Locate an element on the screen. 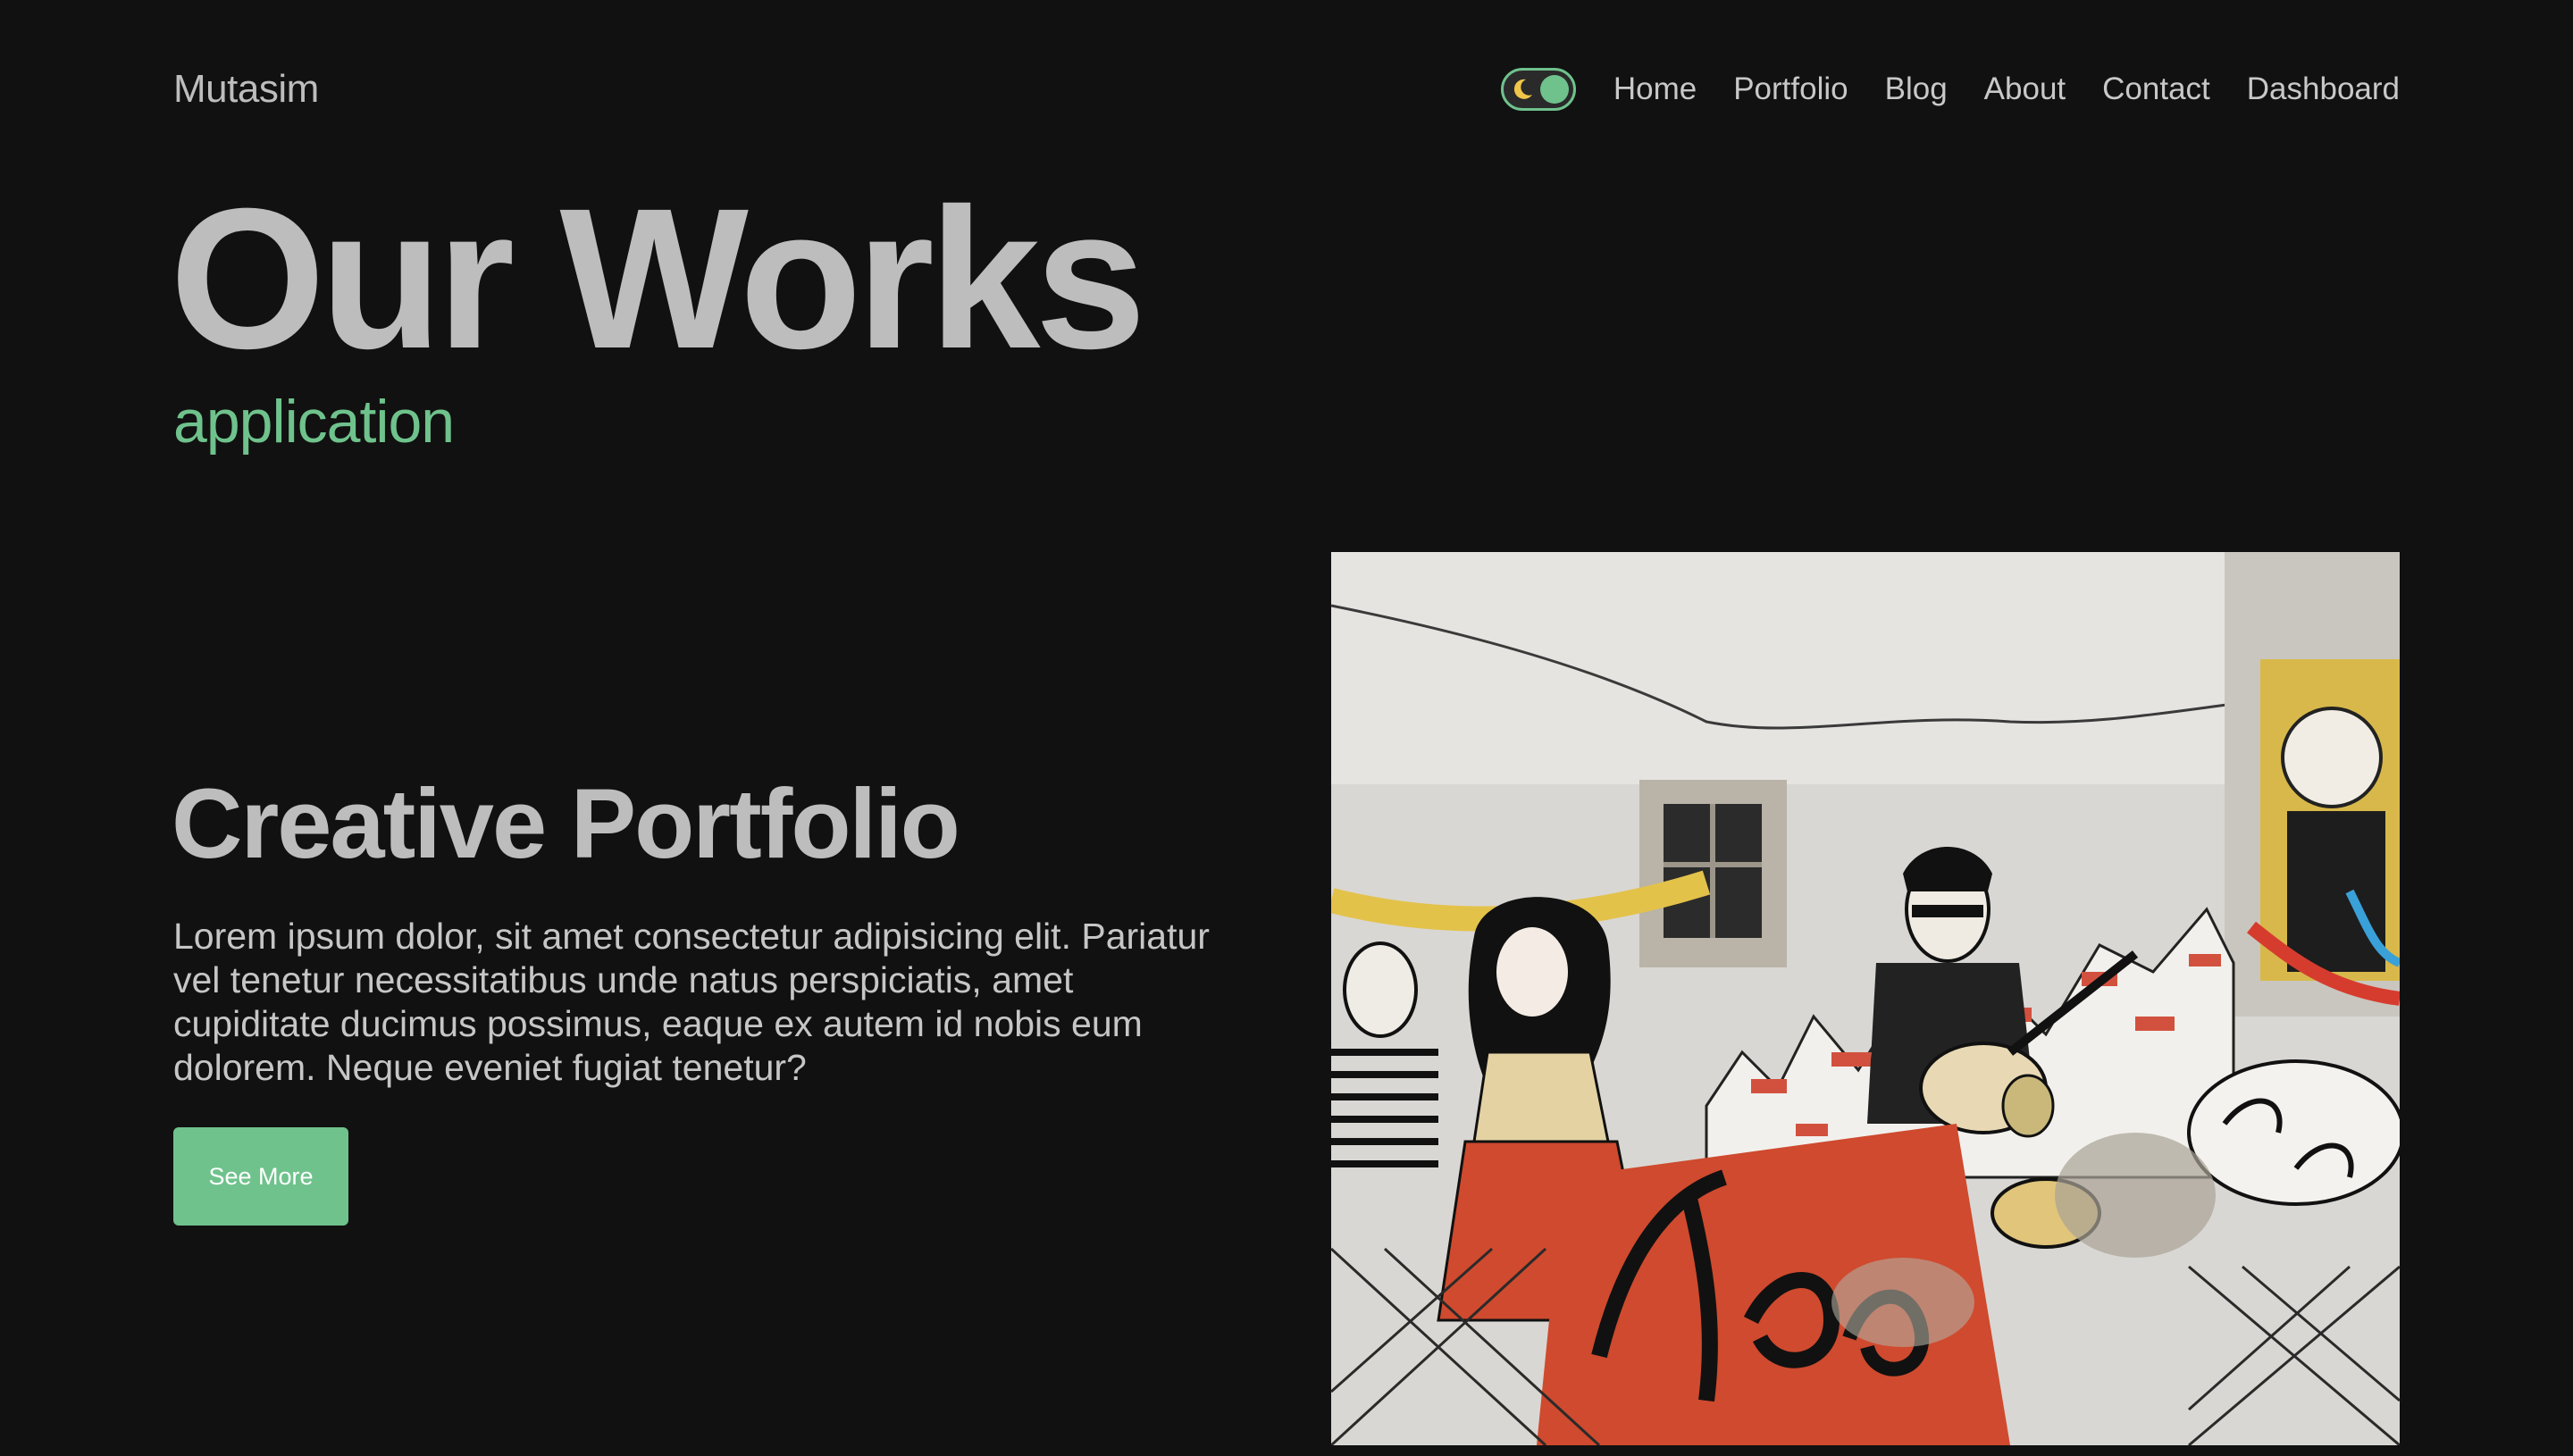 The image size is (2573, 1456). moon-icon is located at coordinates (1522, 89).